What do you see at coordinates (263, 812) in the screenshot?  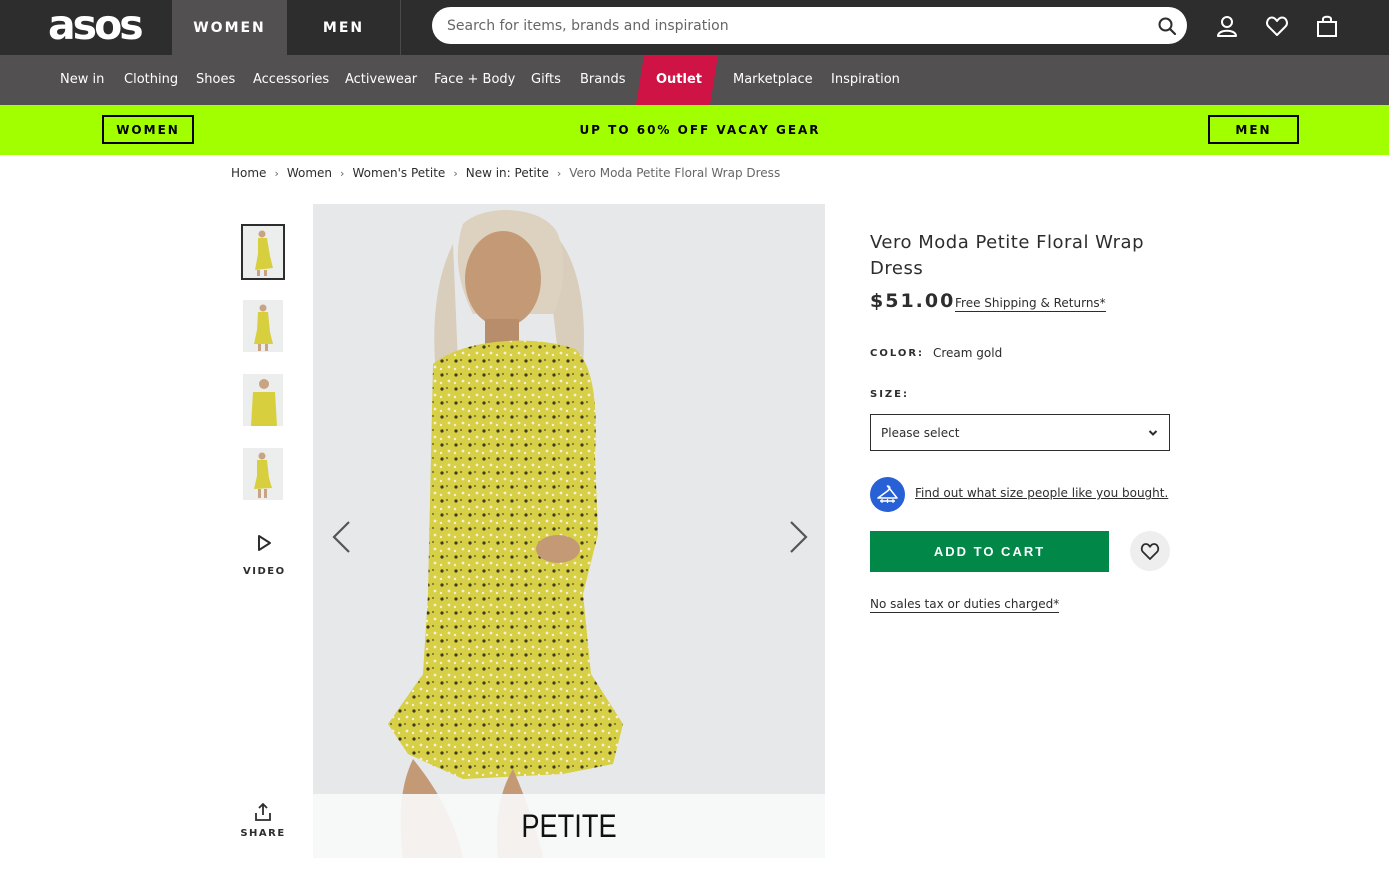 I see `share-icon` at bounding box center [263, 812].